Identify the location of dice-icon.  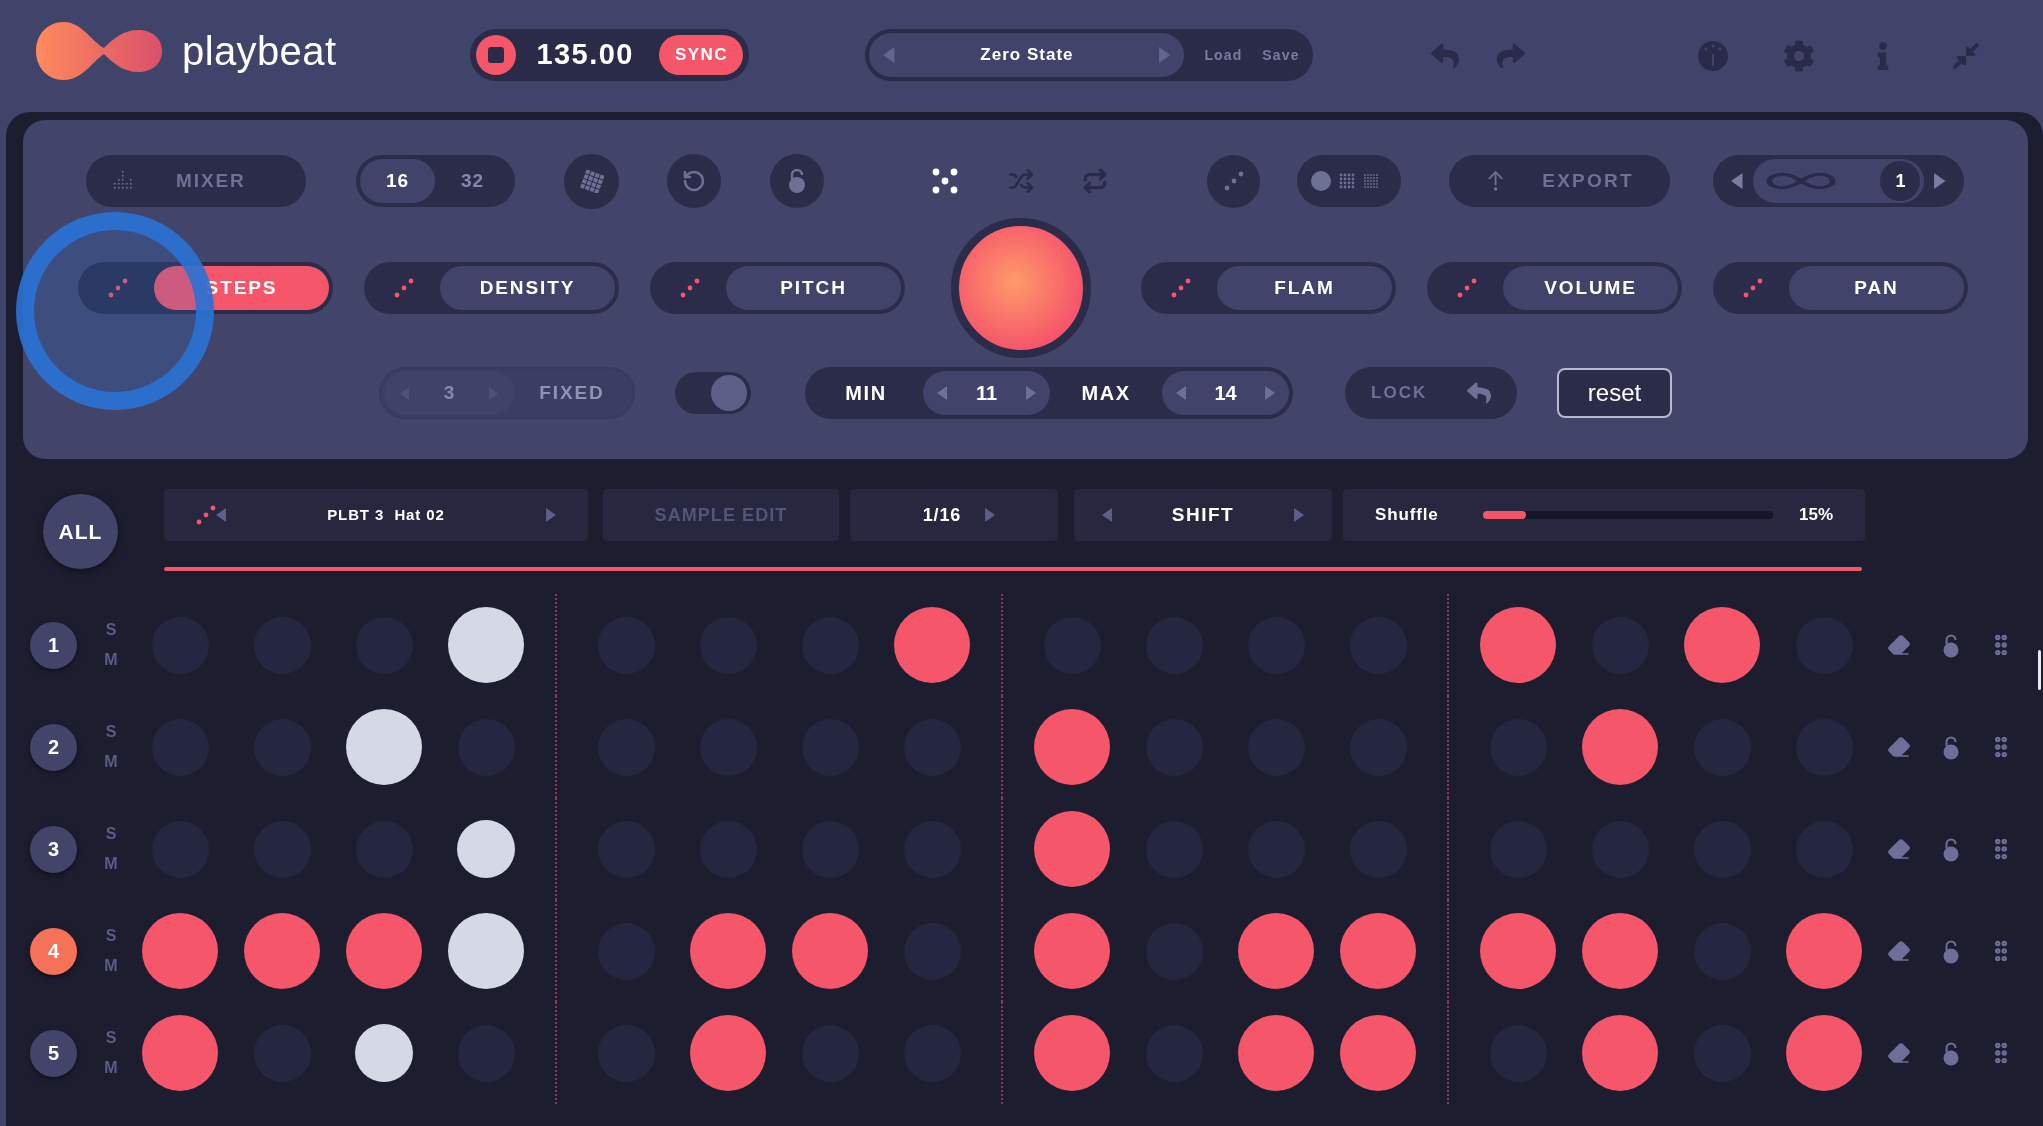
(945, 181).